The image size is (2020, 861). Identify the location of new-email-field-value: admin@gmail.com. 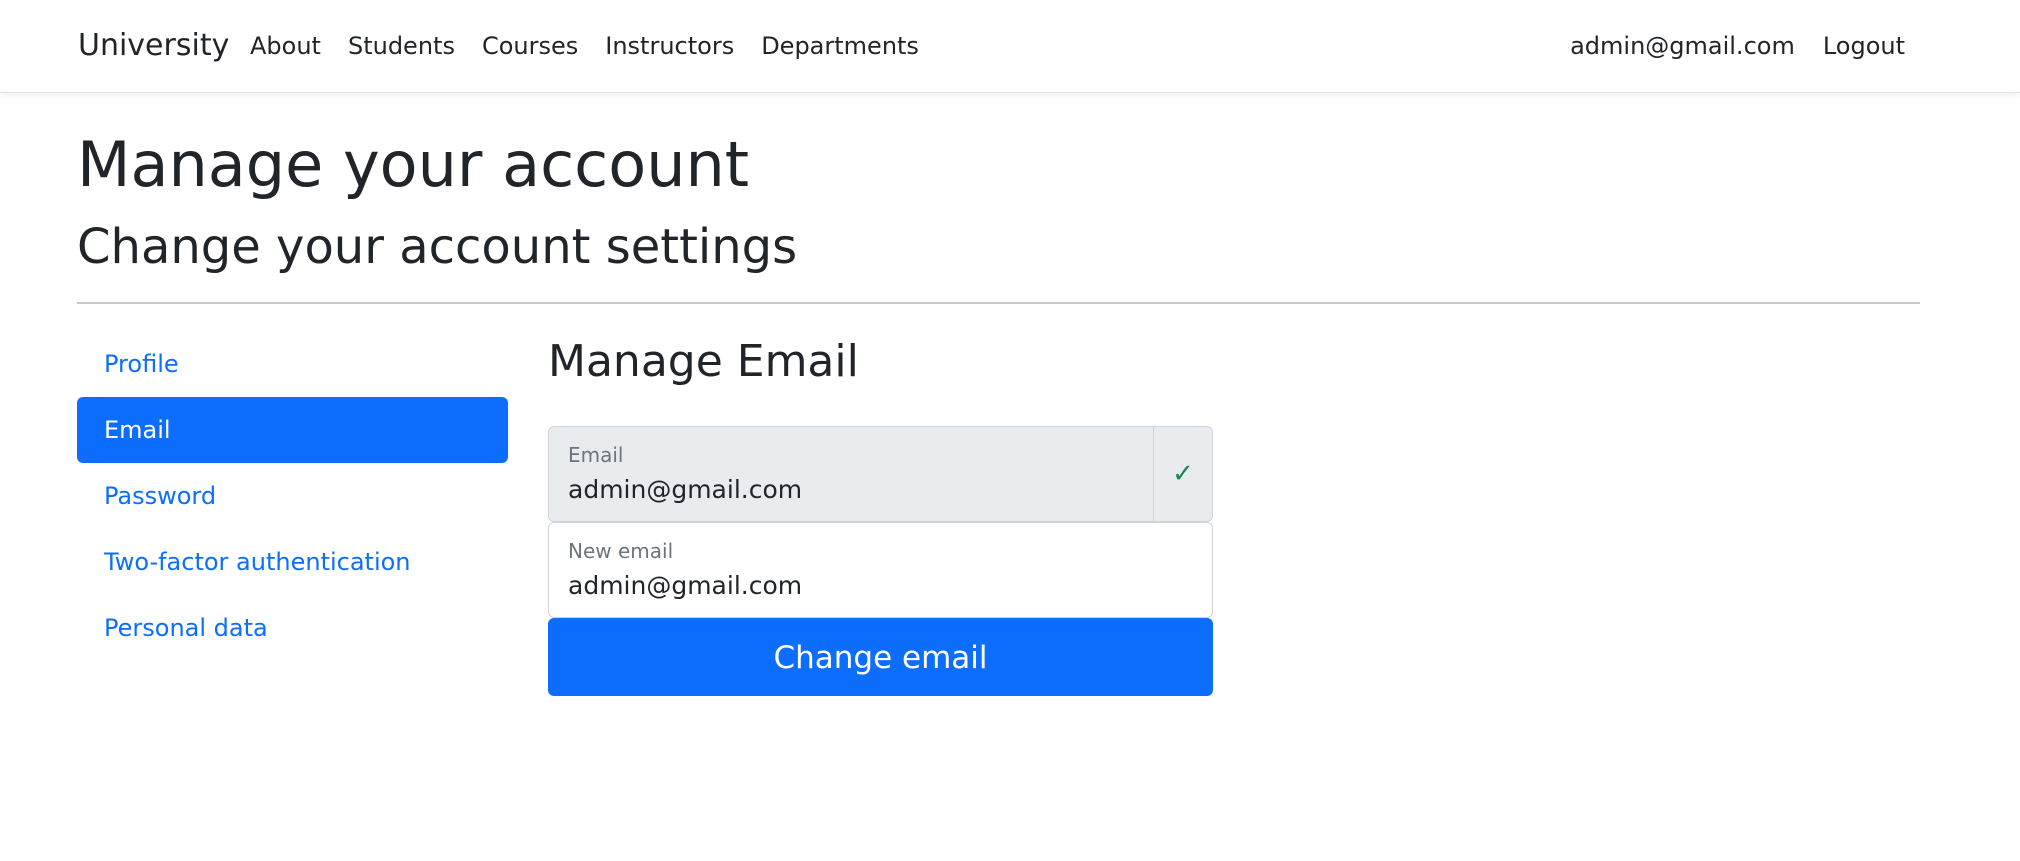
(685, 586).